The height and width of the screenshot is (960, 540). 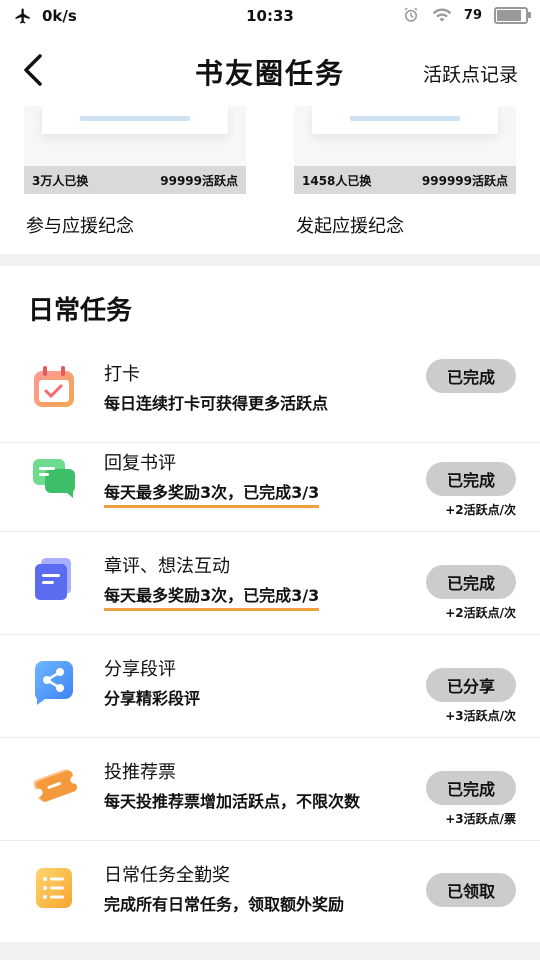 What do you see at coordinates (224, 904) in the screenshot?
I see `task-desc: 完成所有日常任务，领取额外奖励` at bounding box center [224, 904].